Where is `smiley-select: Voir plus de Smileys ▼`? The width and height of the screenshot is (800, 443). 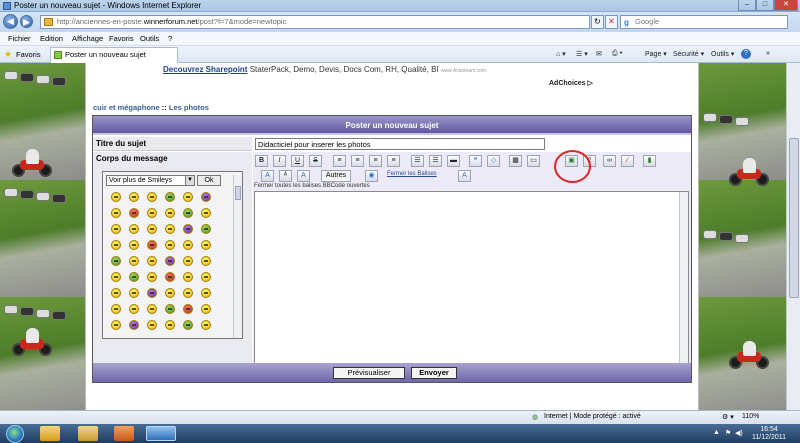
smiley-select: Voir plus de Smileys ▼ is located at coordinates (150, 180).